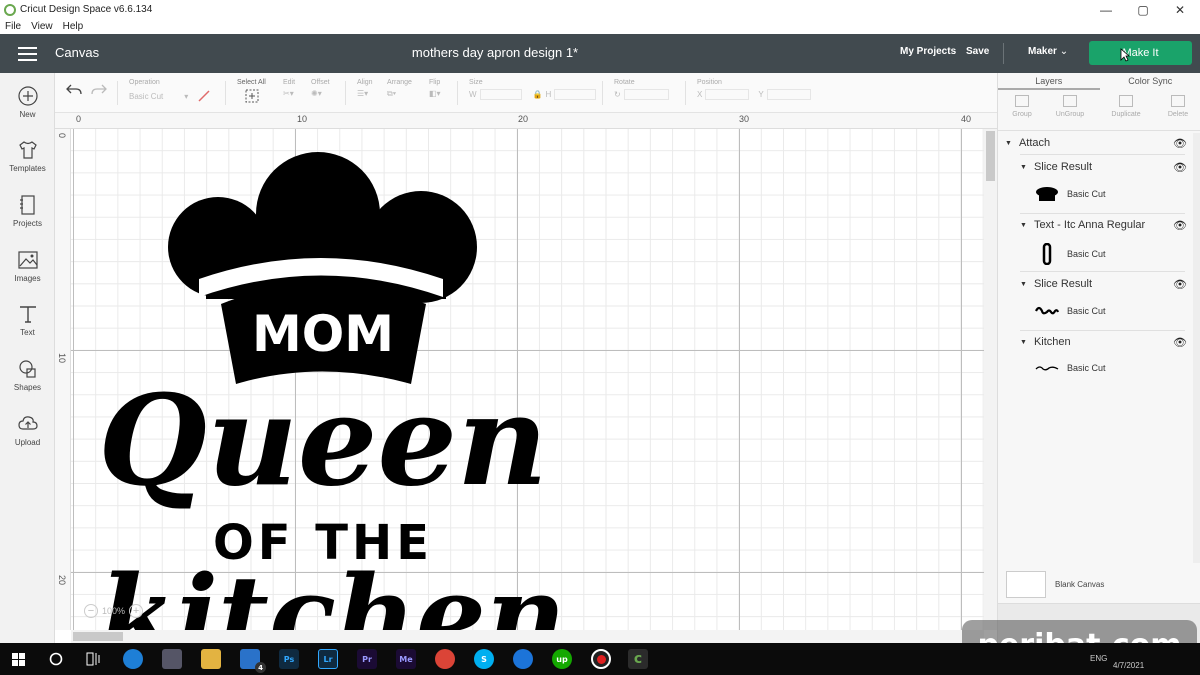 The image size is (1200, 675). Describe the element at coordinates (211, 659) in the screenshot. I see `folder-icon` at that location.